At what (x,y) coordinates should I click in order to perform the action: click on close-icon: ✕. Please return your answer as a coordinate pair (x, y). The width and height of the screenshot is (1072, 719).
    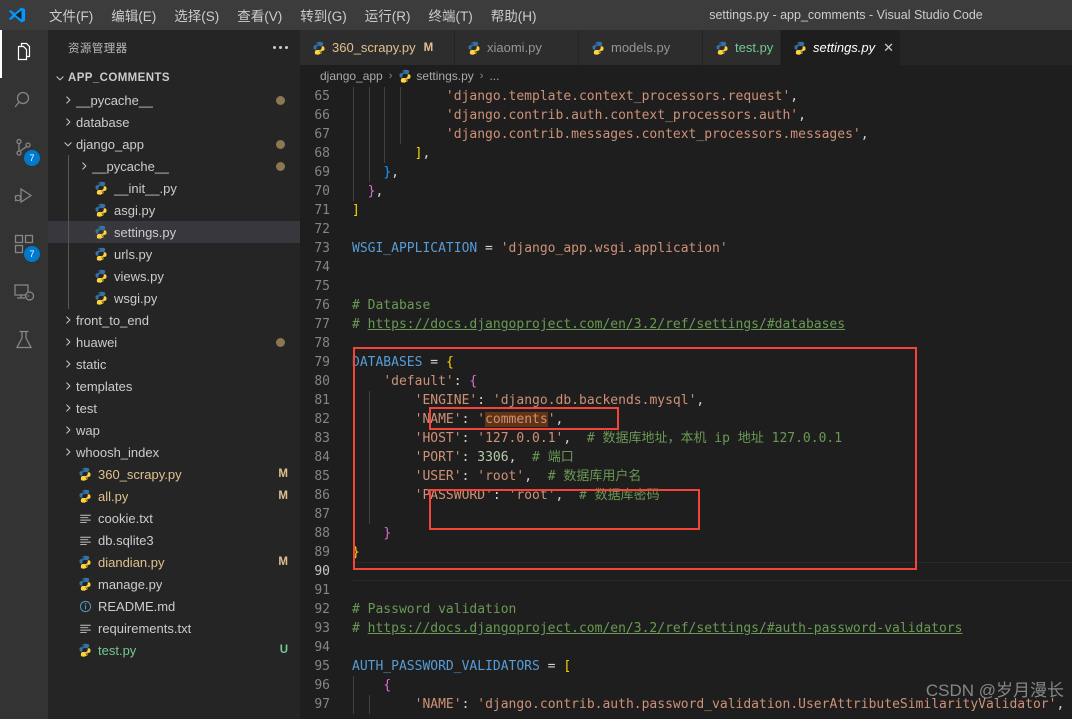
    Looking at the image, I should click on (888, 48).